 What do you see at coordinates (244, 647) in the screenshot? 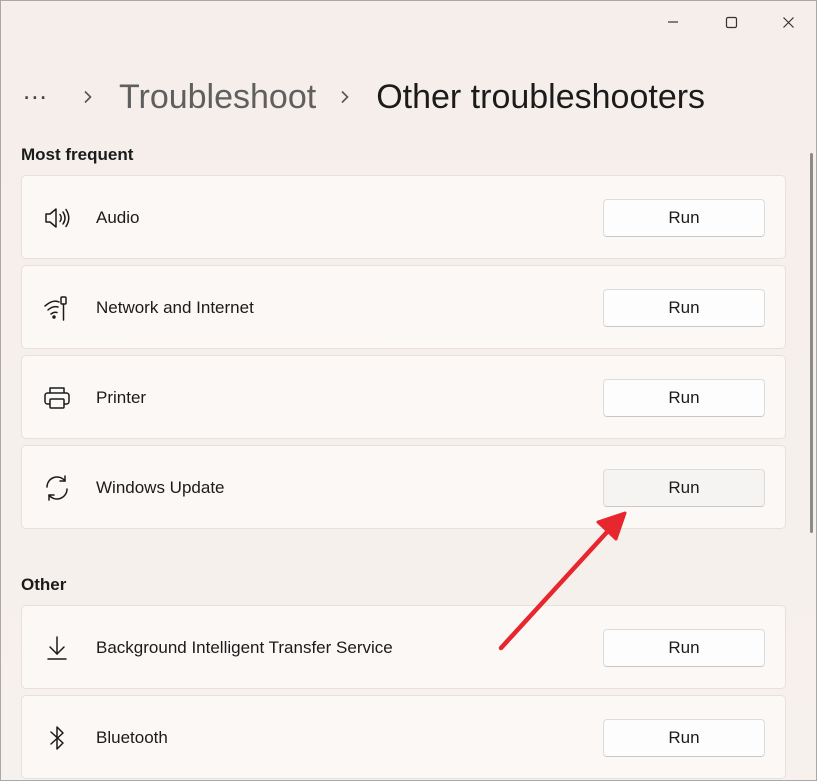
I see `troubleshooter-label: Background Intelligent Transfer Service` at bounding box center [244, 647].